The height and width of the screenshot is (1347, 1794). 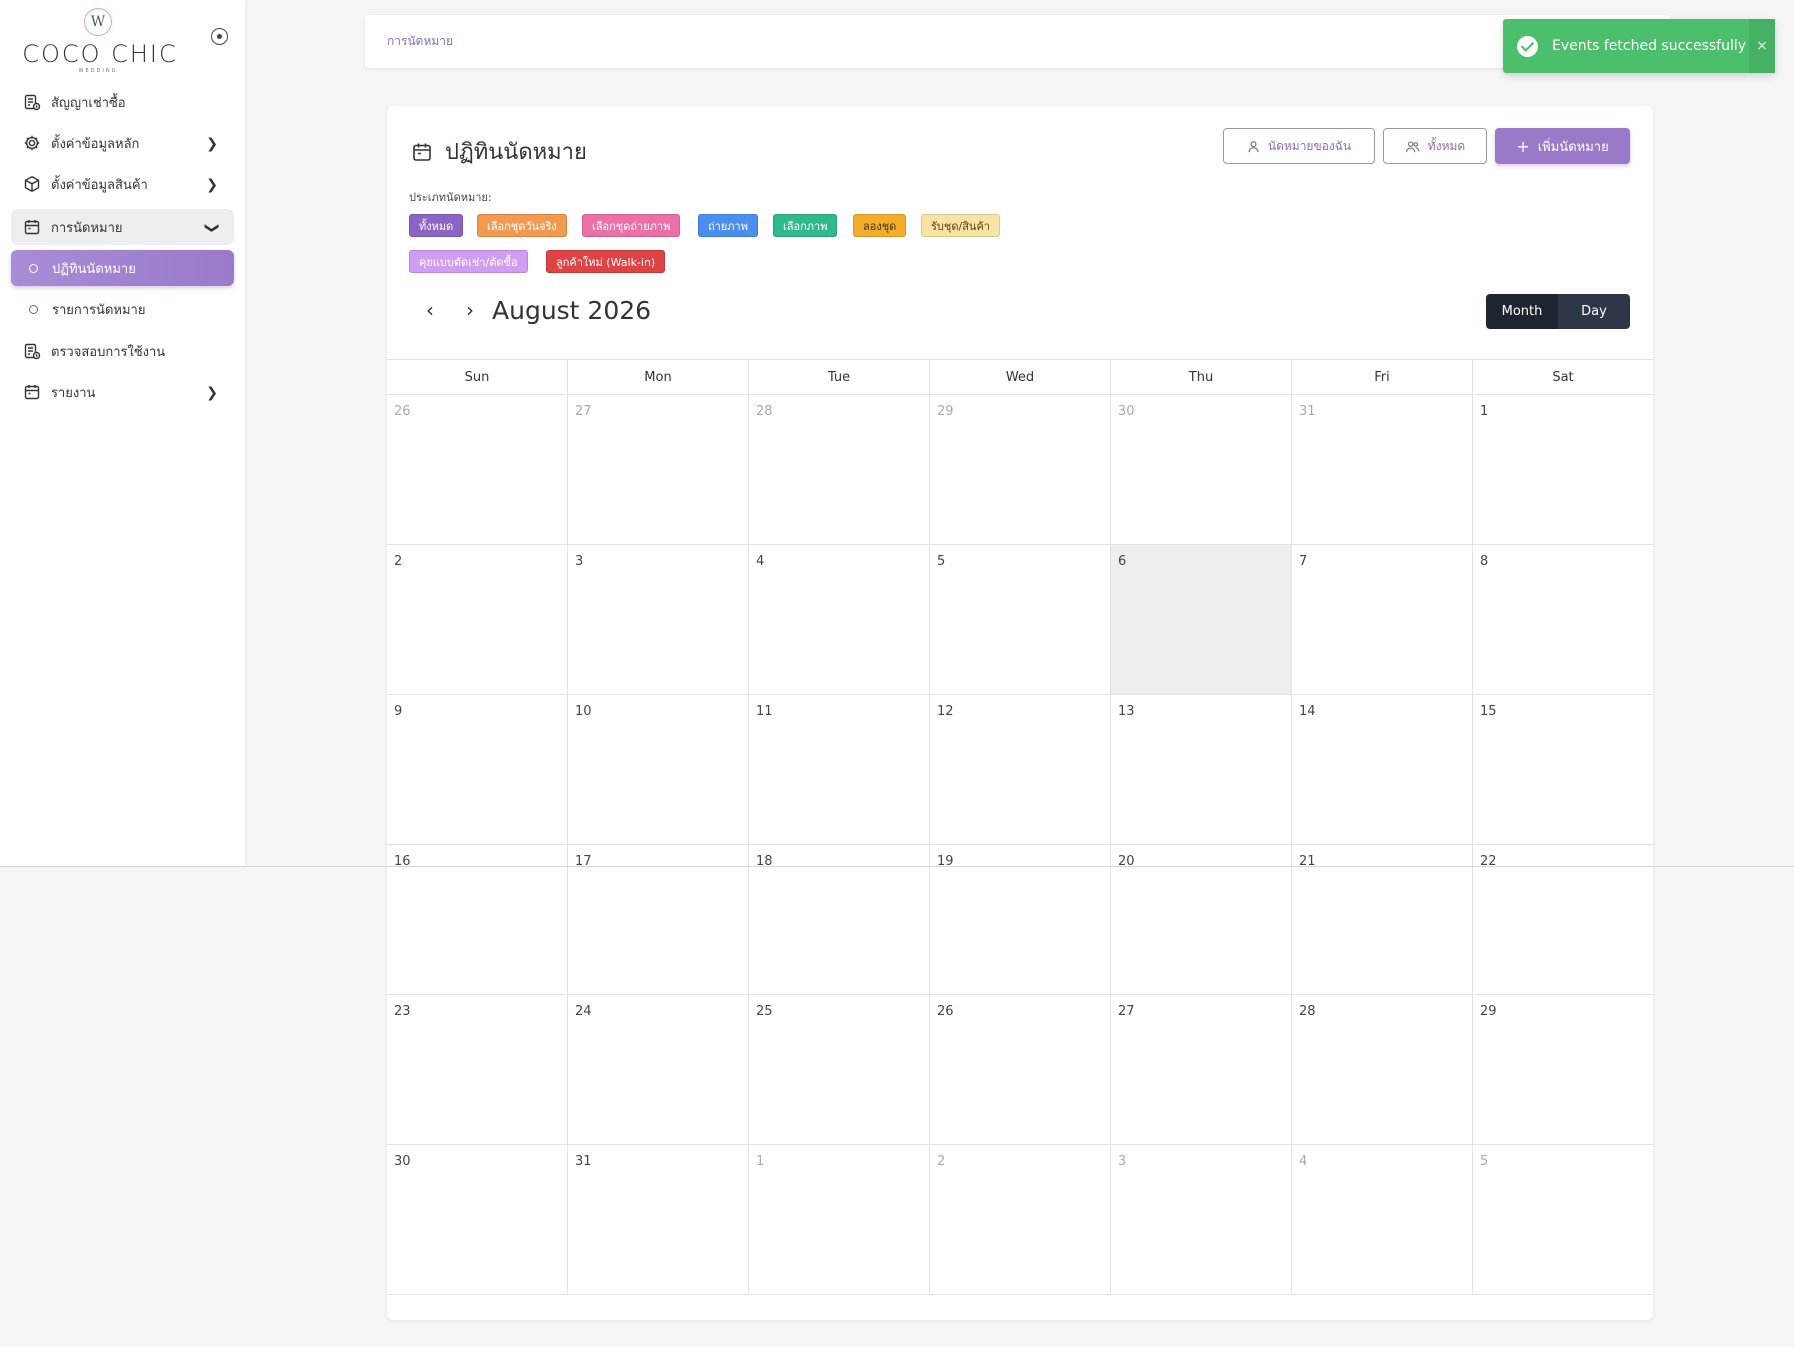 I want to click on day-number: 31, so click(x=583, y=1161).